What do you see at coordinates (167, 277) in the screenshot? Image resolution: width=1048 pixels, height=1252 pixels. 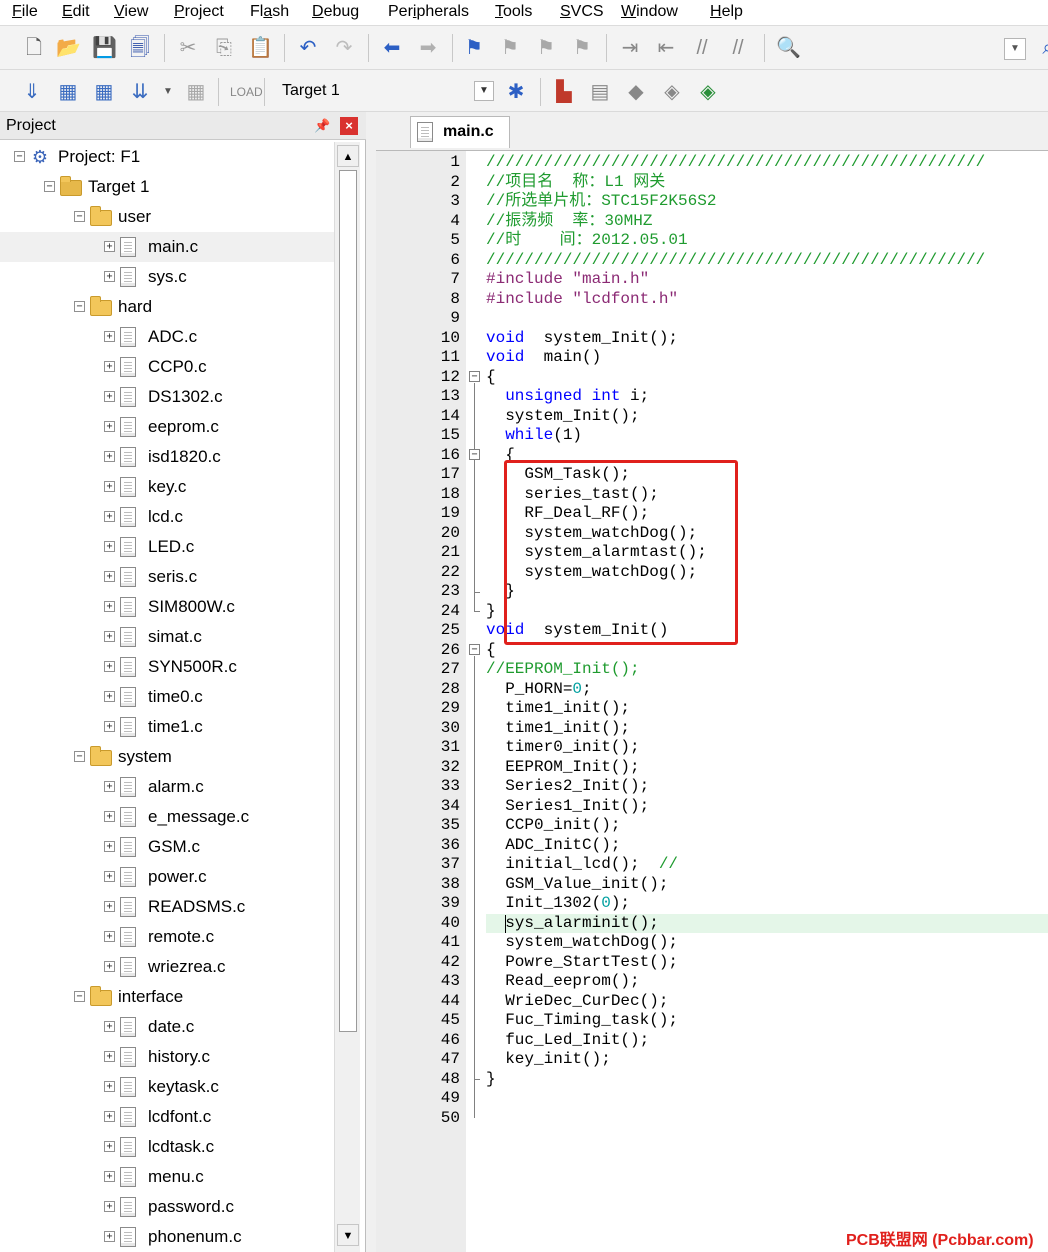 I see `tree-item-file: + sys.c` at bounding box center [167, 277].